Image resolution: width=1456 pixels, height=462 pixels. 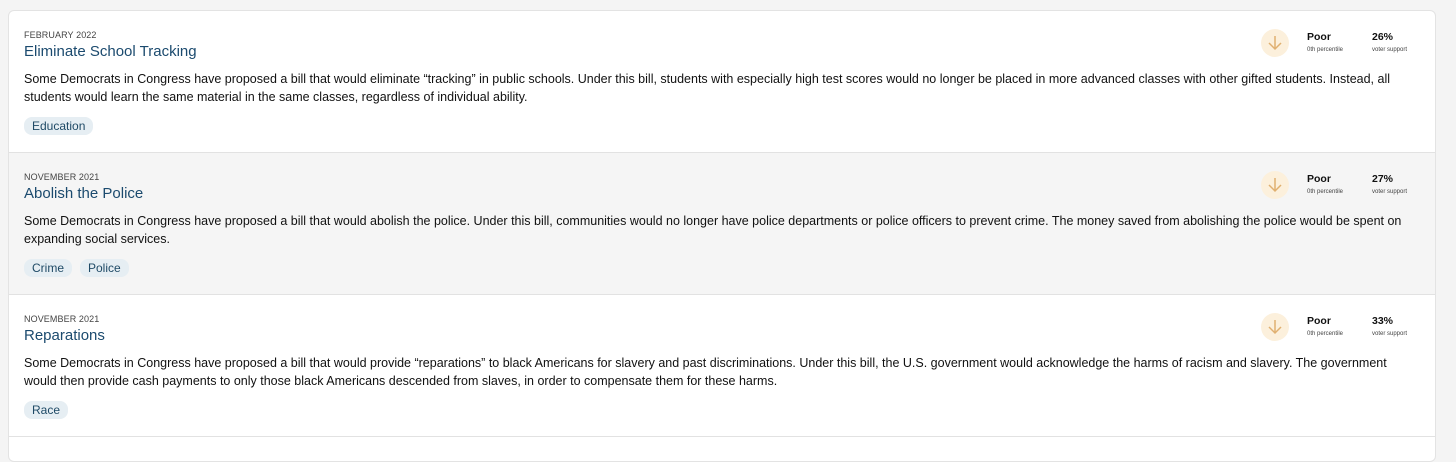 I want to click on support-block: 33% voter support, so click(x=1389, y=326).